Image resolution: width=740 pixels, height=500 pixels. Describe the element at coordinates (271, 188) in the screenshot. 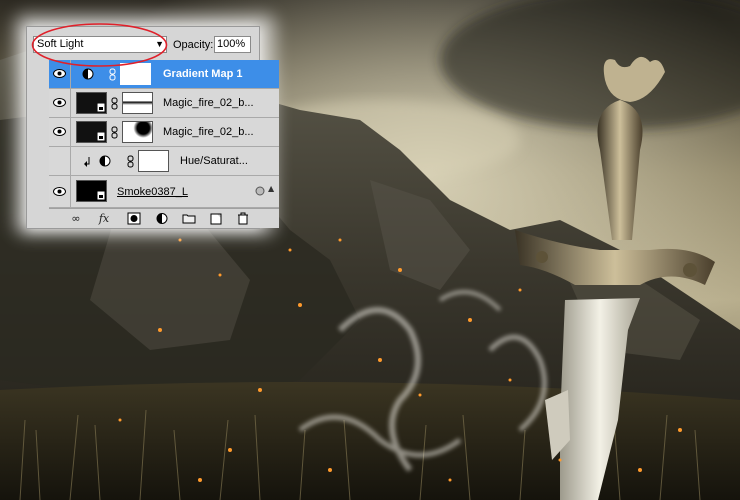

I see `scroll-up-arrow-icon: ▲` at that location.